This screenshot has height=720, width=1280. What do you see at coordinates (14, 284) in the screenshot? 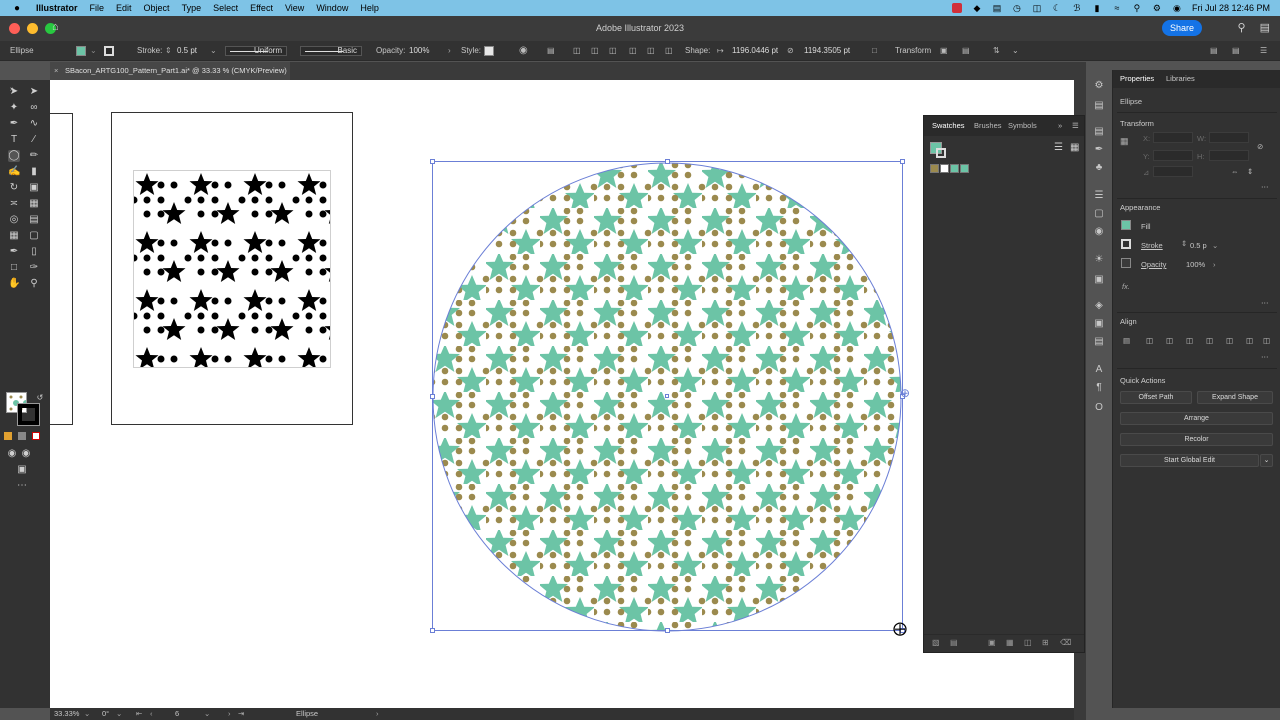
I see `hand-tool-icon: ✋` at bounding box center [14, 284].